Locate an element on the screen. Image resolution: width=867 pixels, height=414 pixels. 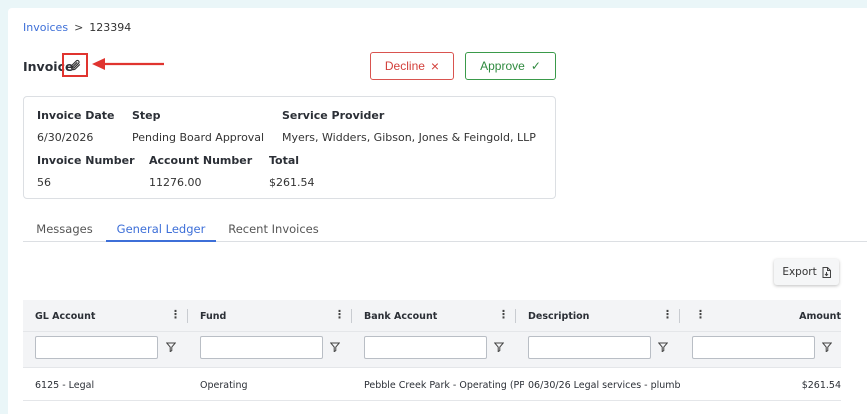
amount-filter-icon is located at coordinates (827, 347).